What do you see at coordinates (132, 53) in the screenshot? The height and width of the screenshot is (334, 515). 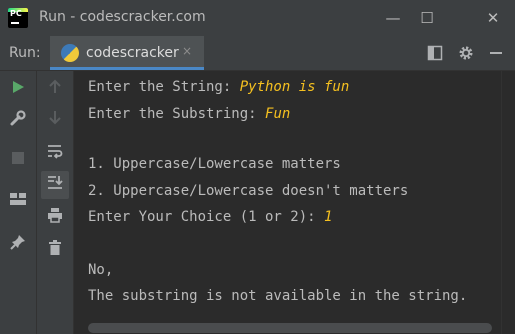 I see `tab-label: codescracker` at bounding box center [132, 53].